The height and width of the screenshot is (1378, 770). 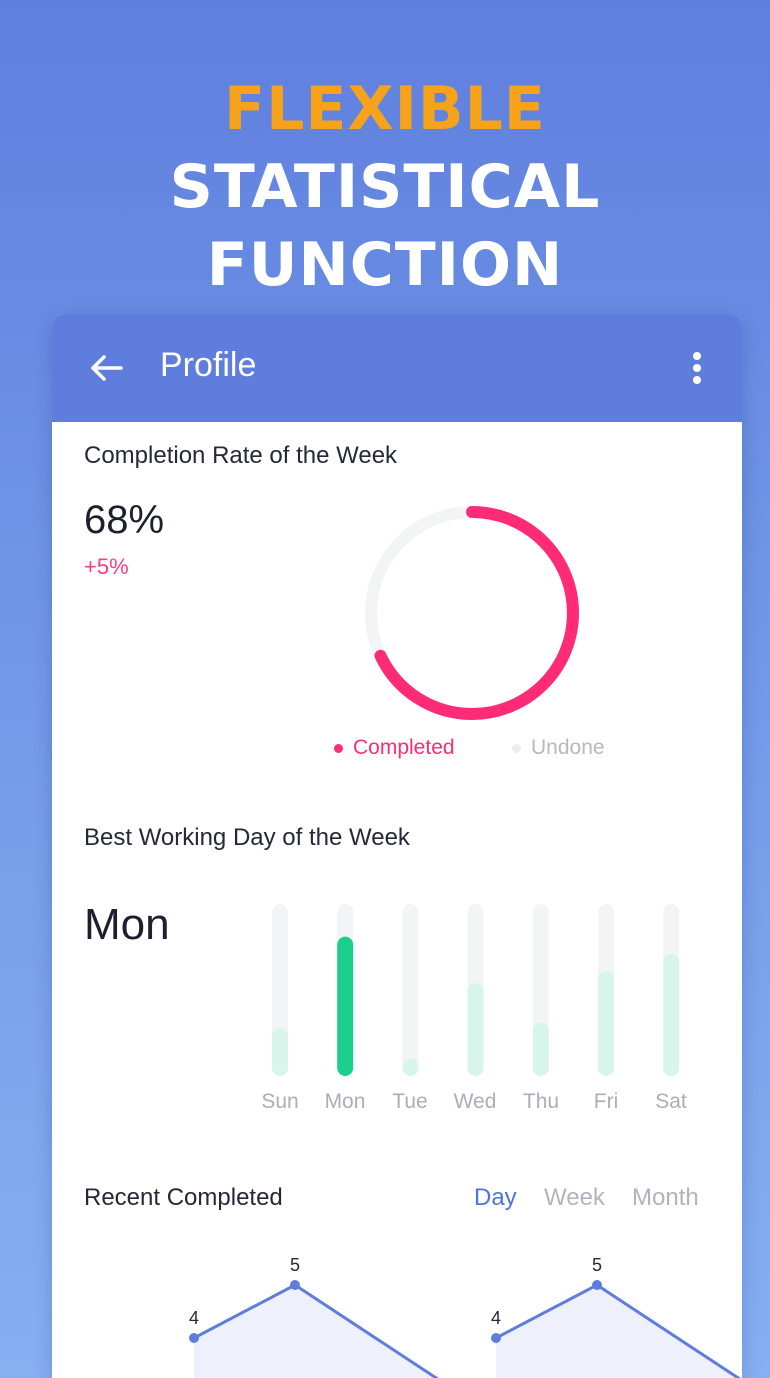 What do you see at coordinates (385, 109) in the screenshot?
I see `hero-accent-word: FLEXIBLE` at bounding box center [385, 109].